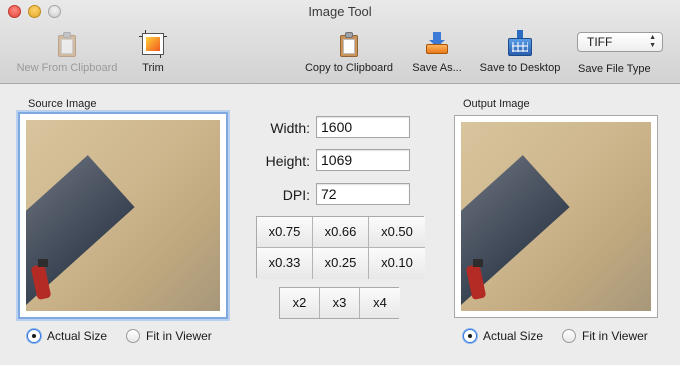 Image resolution: width=680 pixels, height=365 pixels. Describe the element at coordinates (380, 303) in the screenshot. I see `scale-x4-button: x4` at that location.